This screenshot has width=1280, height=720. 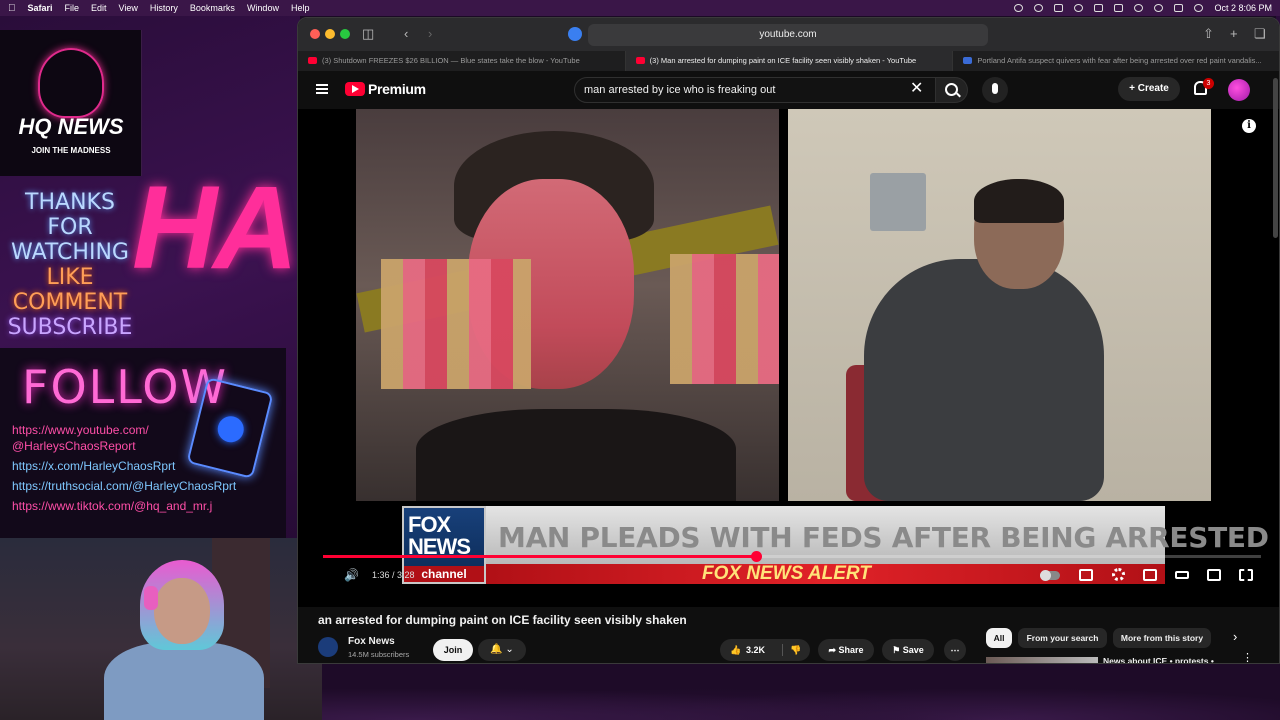 I want to click on fox-logo-line1: FOX, so click(x=429, y=524).